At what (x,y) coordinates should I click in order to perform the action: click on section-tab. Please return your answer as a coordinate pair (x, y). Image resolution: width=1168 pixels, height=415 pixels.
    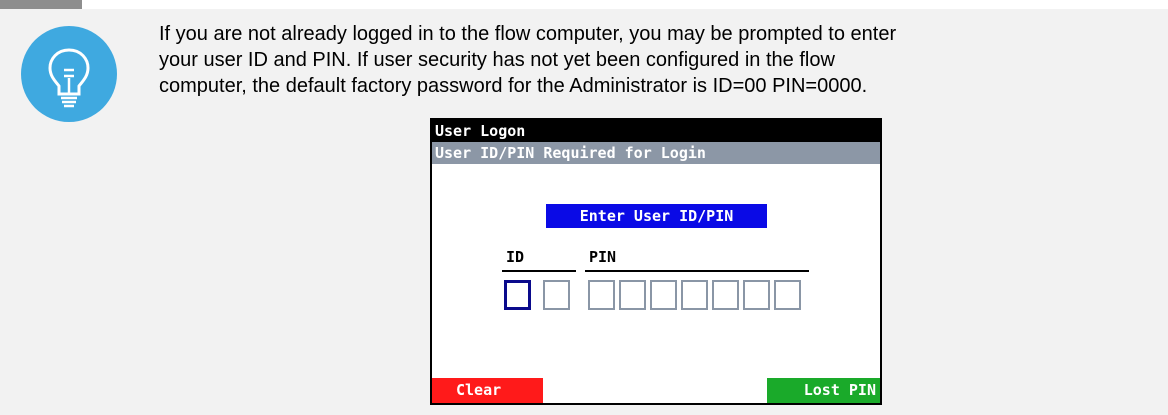
    Looking at the image, I should click on (41, 4).